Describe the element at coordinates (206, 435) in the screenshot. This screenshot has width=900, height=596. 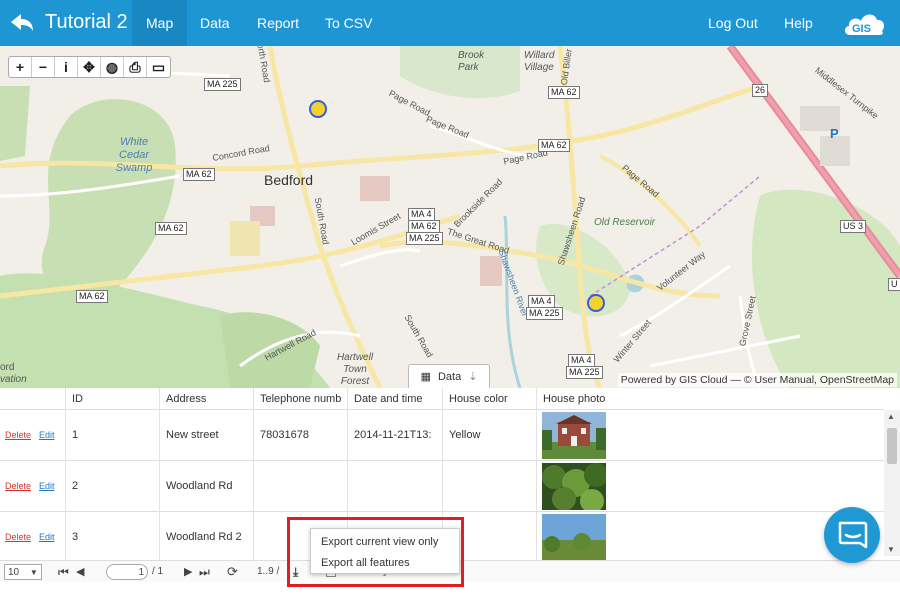
I see `cell-address: New street` at that location.